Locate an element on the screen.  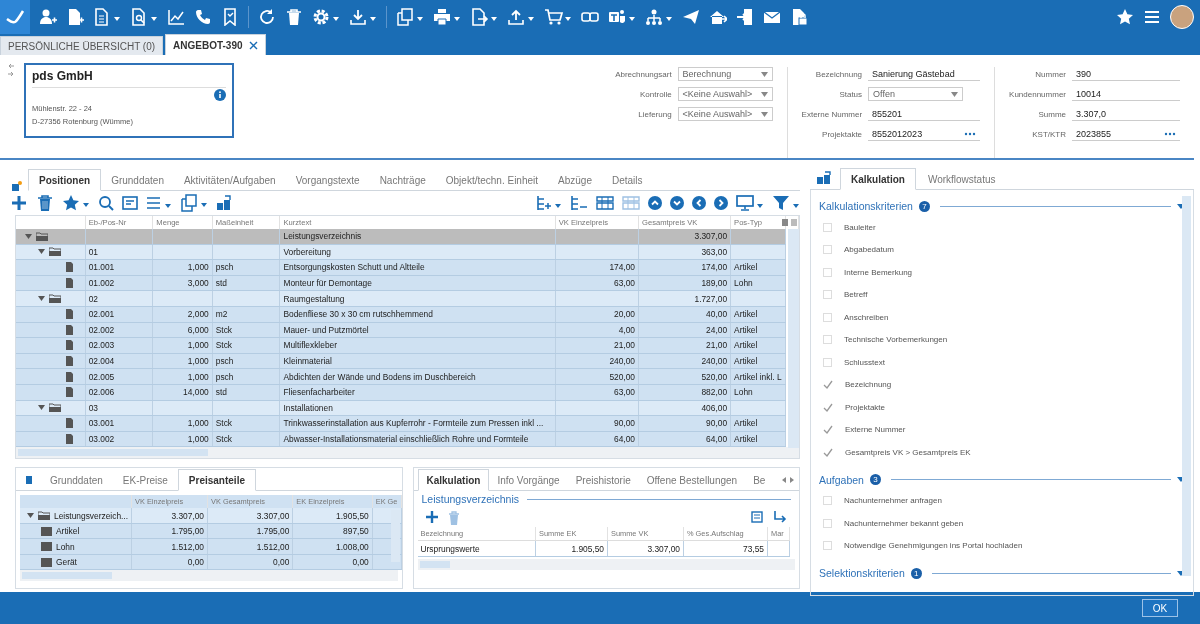
user-avatar is located at coordinates (1182, 17).